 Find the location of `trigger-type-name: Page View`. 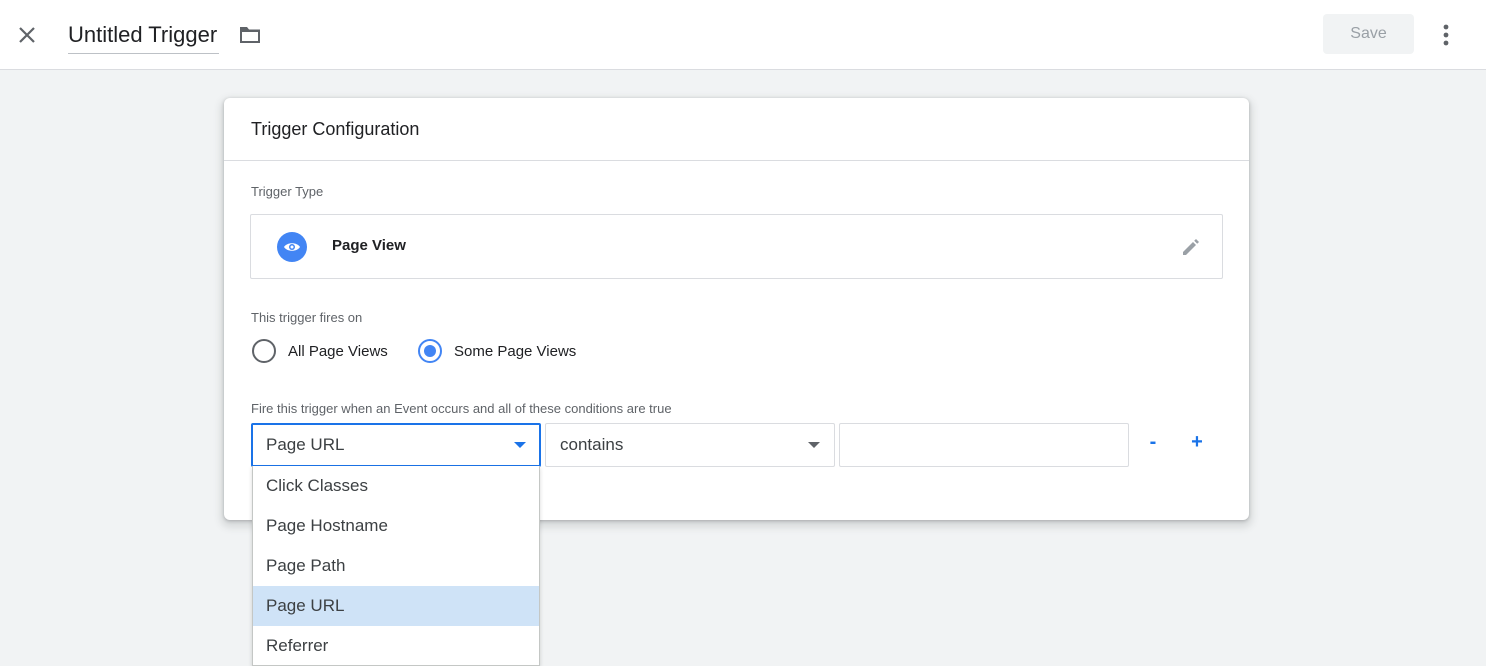

trigger-type-name: Page View is located at coordinates (369, 245).